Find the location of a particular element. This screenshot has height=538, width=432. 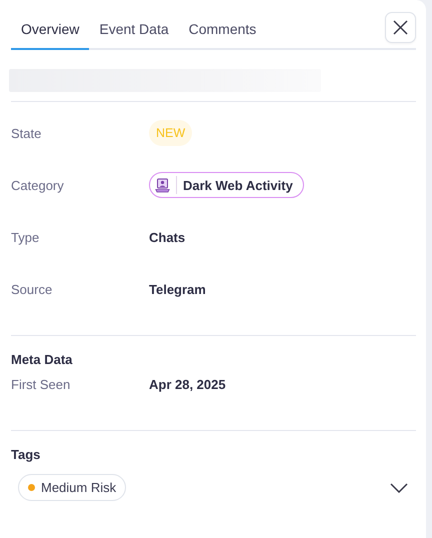

close-icon is located at coordinates (400, 27).